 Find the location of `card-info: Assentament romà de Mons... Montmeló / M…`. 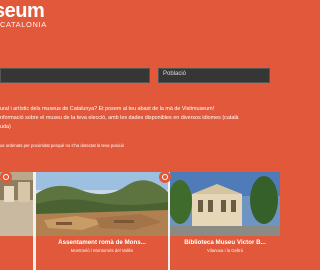

card-info: Assentament romà de Mons... Montmeló / M… is located at coordinates (102, 253).